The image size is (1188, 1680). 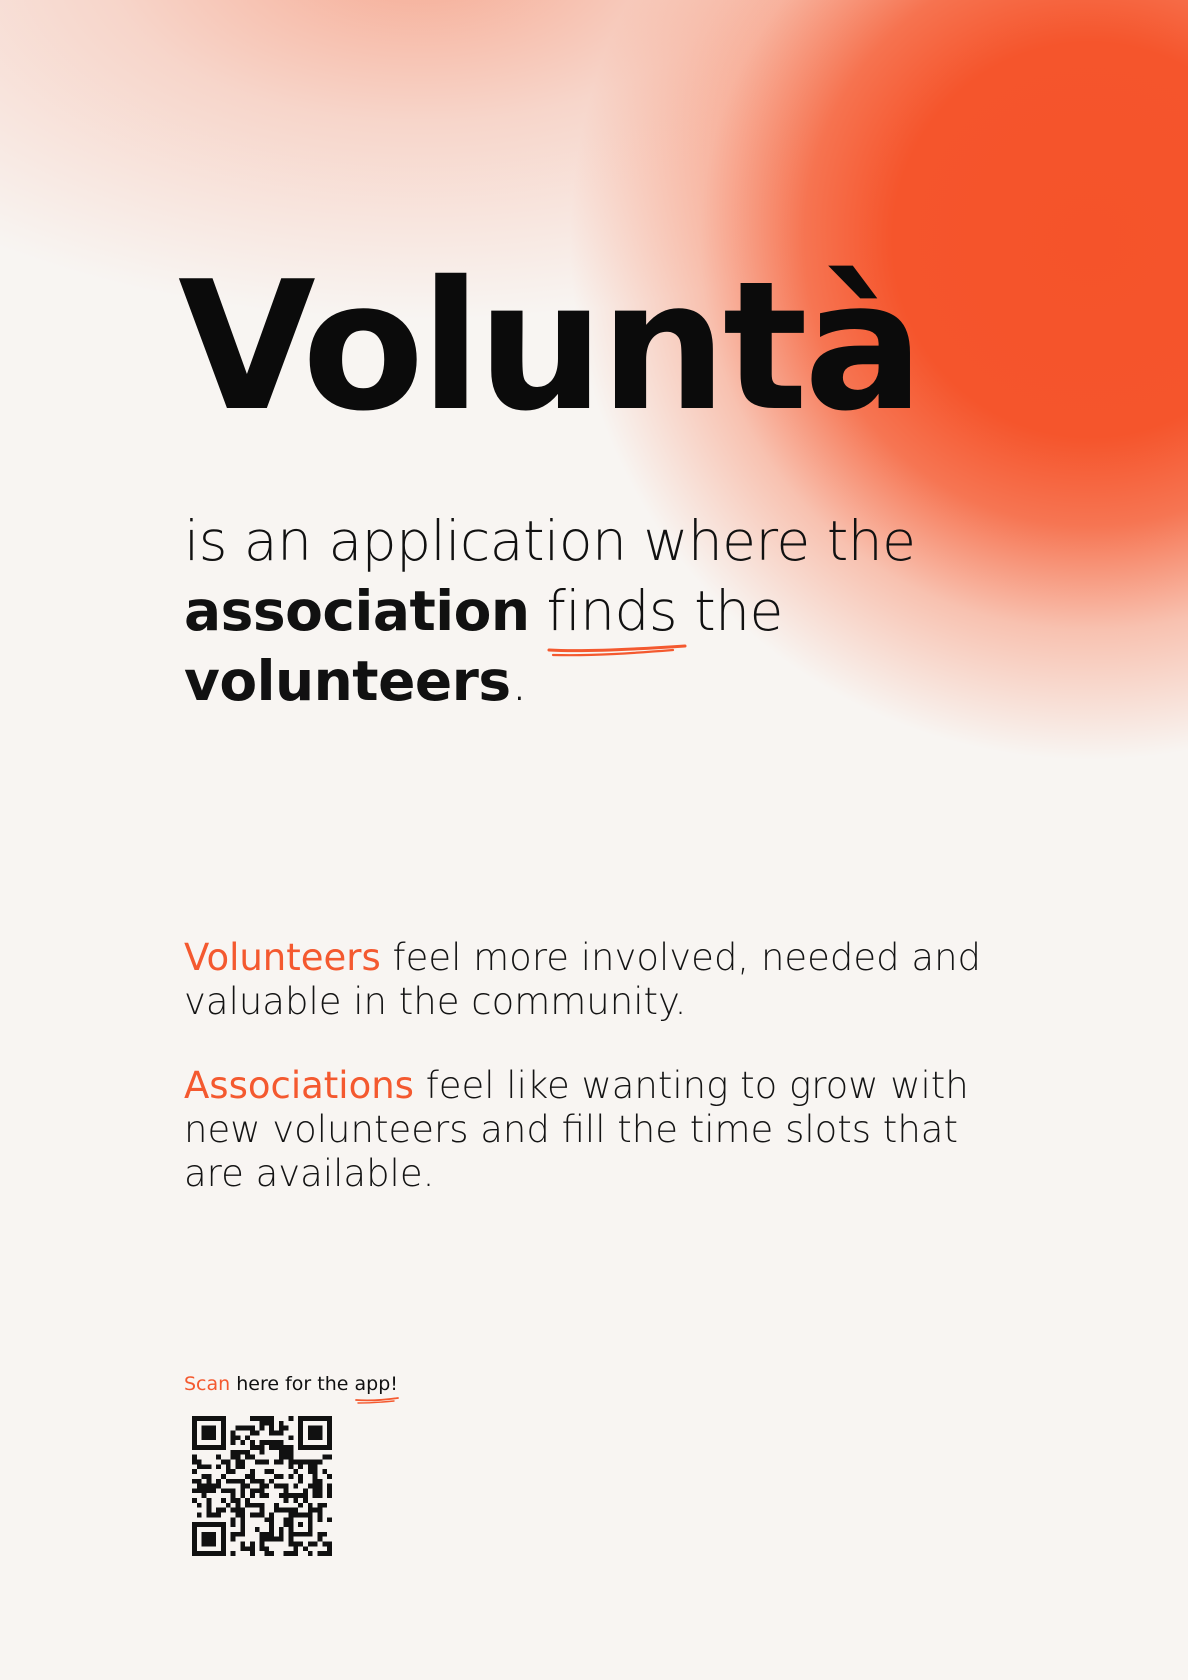 I want to click on scan-accent-word: Scan, so click(x=207, y=1384).